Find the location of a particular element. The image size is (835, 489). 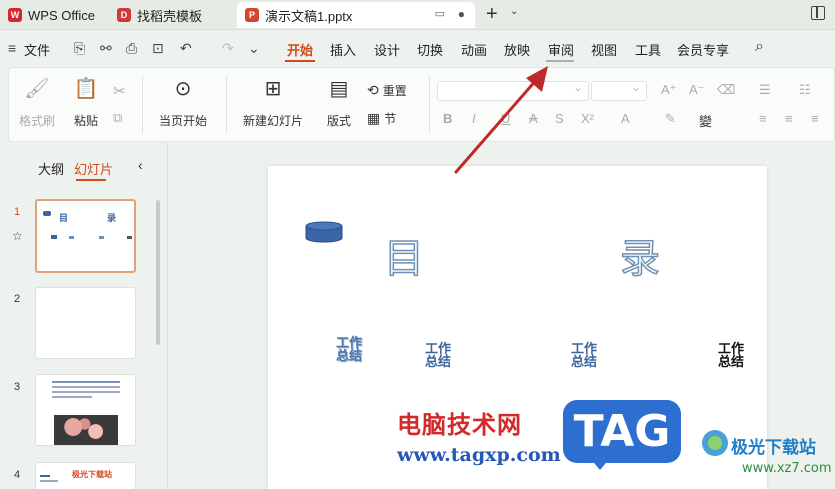

collapse-panel-icon: ‹ is located at coordinates (140, 165).